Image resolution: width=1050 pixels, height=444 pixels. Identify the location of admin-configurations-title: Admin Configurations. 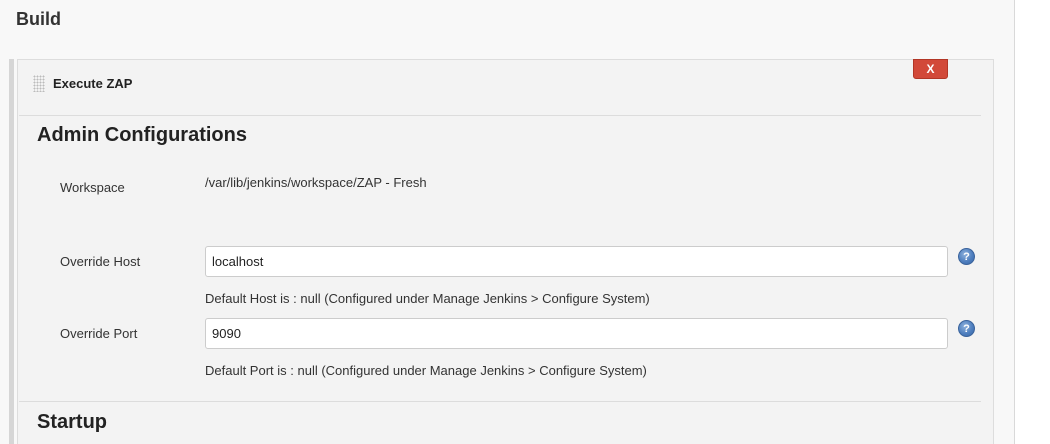
(142, 135).